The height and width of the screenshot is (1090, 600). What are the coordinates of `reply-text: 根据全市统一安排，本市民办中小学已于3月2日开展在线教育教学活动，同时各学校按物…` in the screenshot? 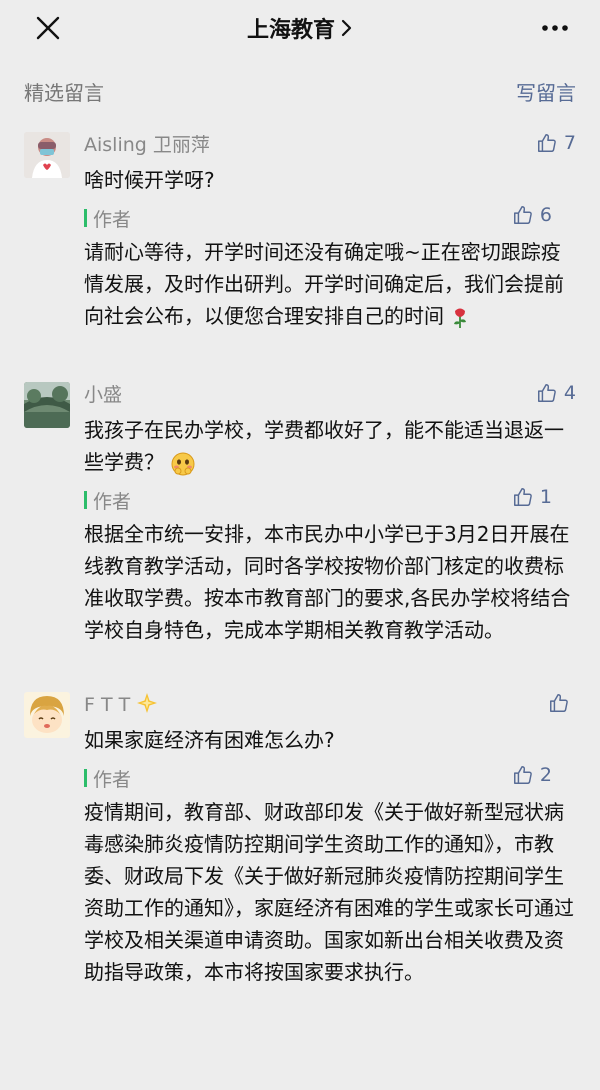 It's located at (327, 582).